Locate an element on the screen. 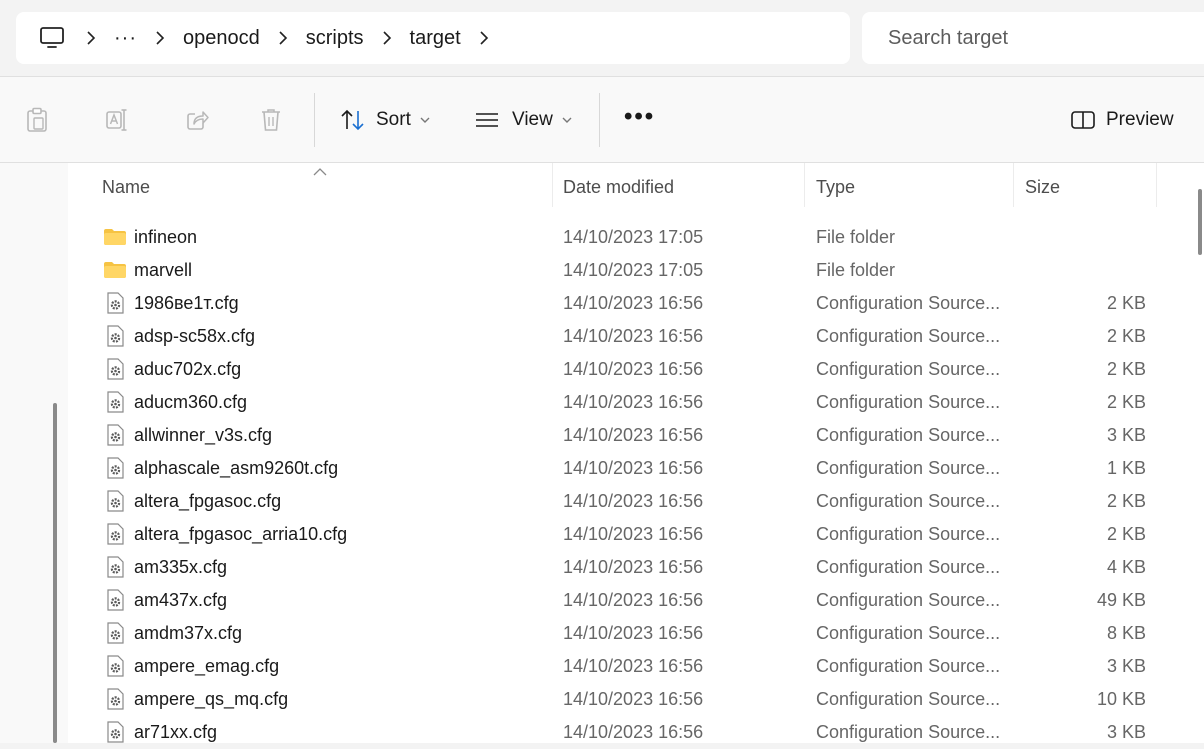 Image resolution: width=1204 pixels, height=749 pixels. file-size: 10 KB is located at coordinates (1121, 699).